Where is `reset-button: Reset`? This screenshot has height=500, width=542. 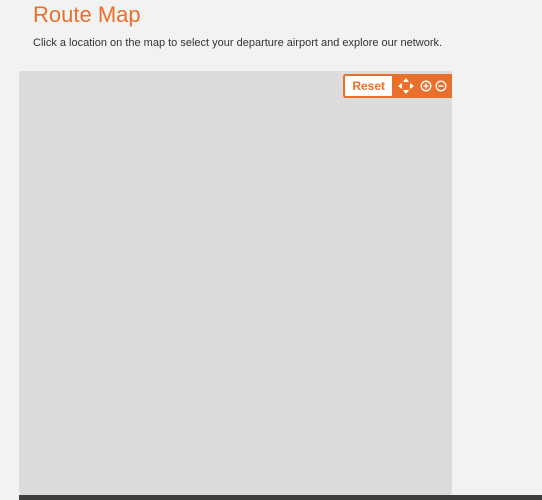
reset-button: Reset is located at coordinates (368, 86).